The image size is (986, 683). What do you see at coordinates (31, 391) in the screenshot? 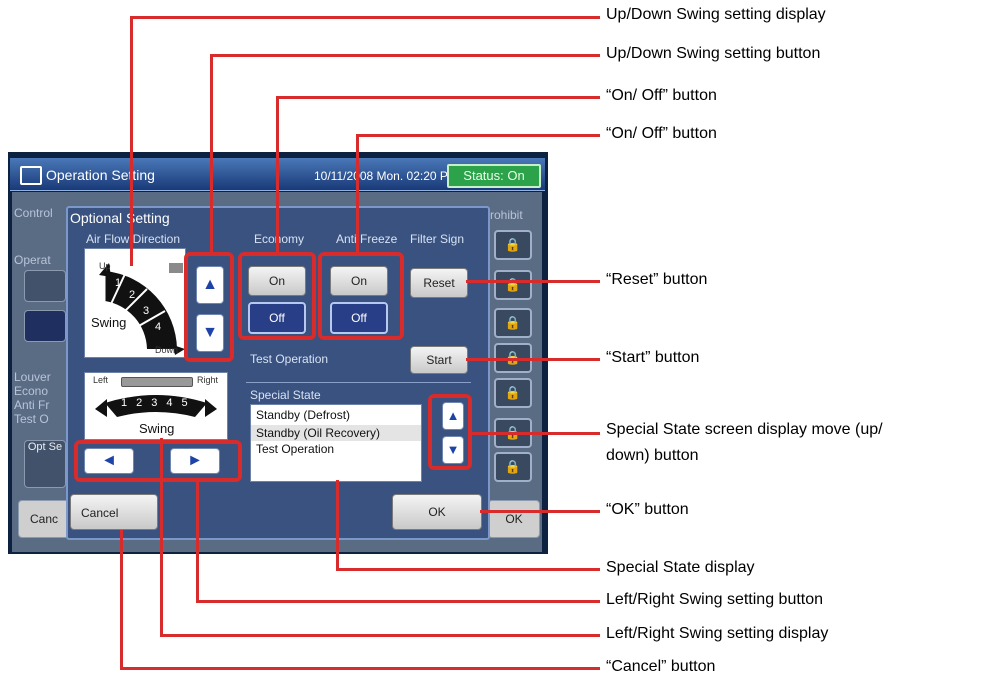
I see `bg-econo-label: Econo` at bounding box center [31, 391].